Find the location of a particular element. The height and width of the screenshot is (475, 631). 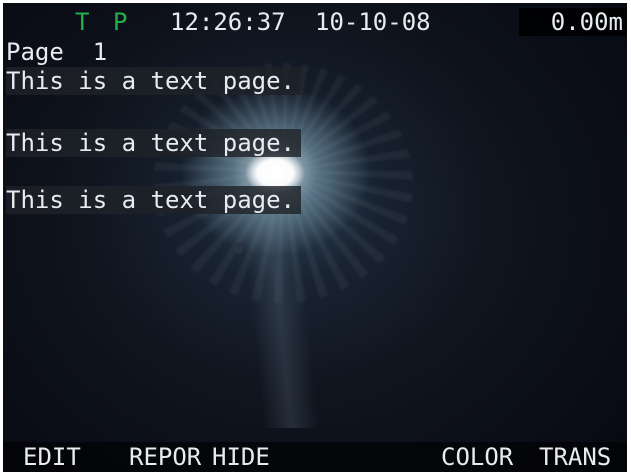

clock-time: 12:26:37 is located at coordinates (228, 22).